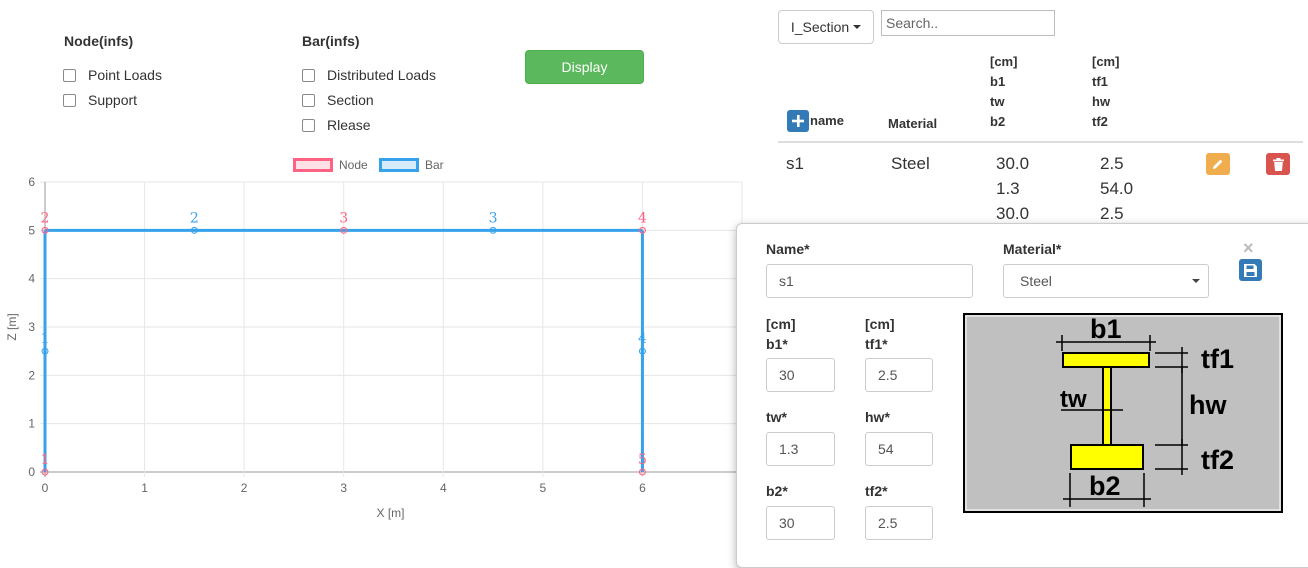 Image resolution: width=1308 pixels, height=568 pixels. I want to click on tw-dimension-label: tw, so click(1073, 399).